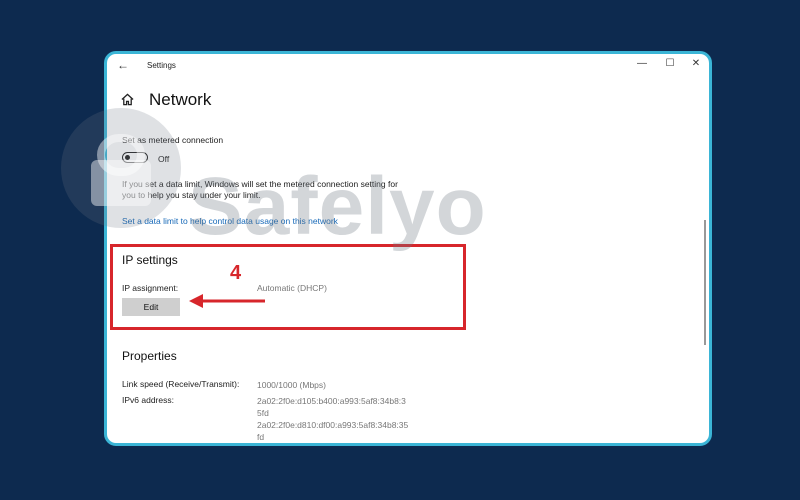 The height and width of the screenshot is (500, 800). Describe the element at coordinates (642, 63) in the screenshot. I see `minimize-icon: —` at that location.